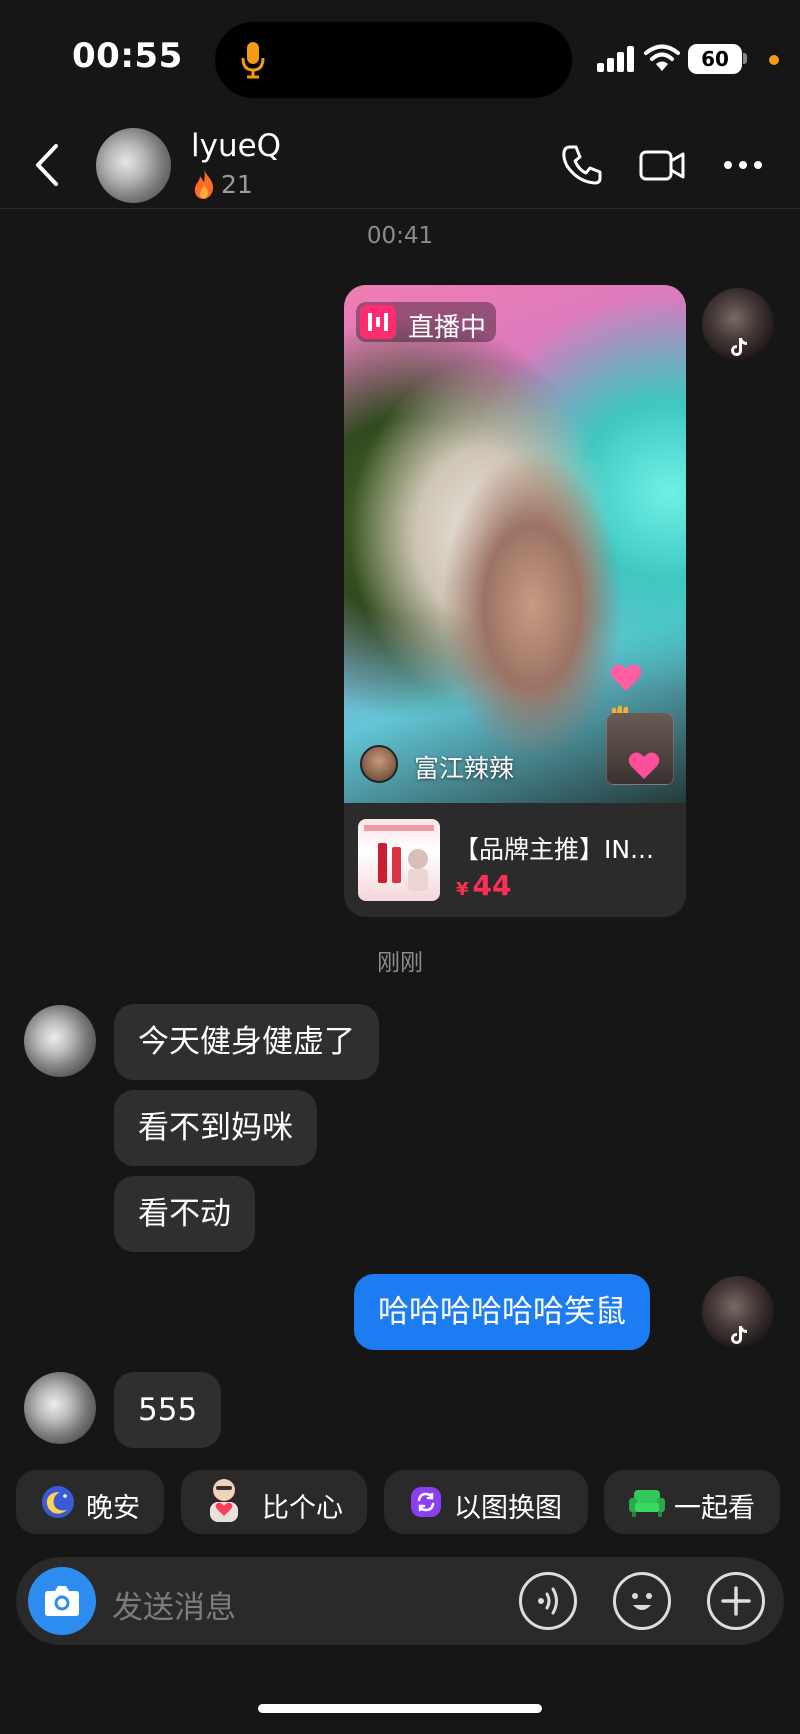 This screenshot has height=1734, width=800. What do you see at coordinates (715, 59) in the screenshot?
I see `battery-indicator: 60` at bounding box center [715, 59].